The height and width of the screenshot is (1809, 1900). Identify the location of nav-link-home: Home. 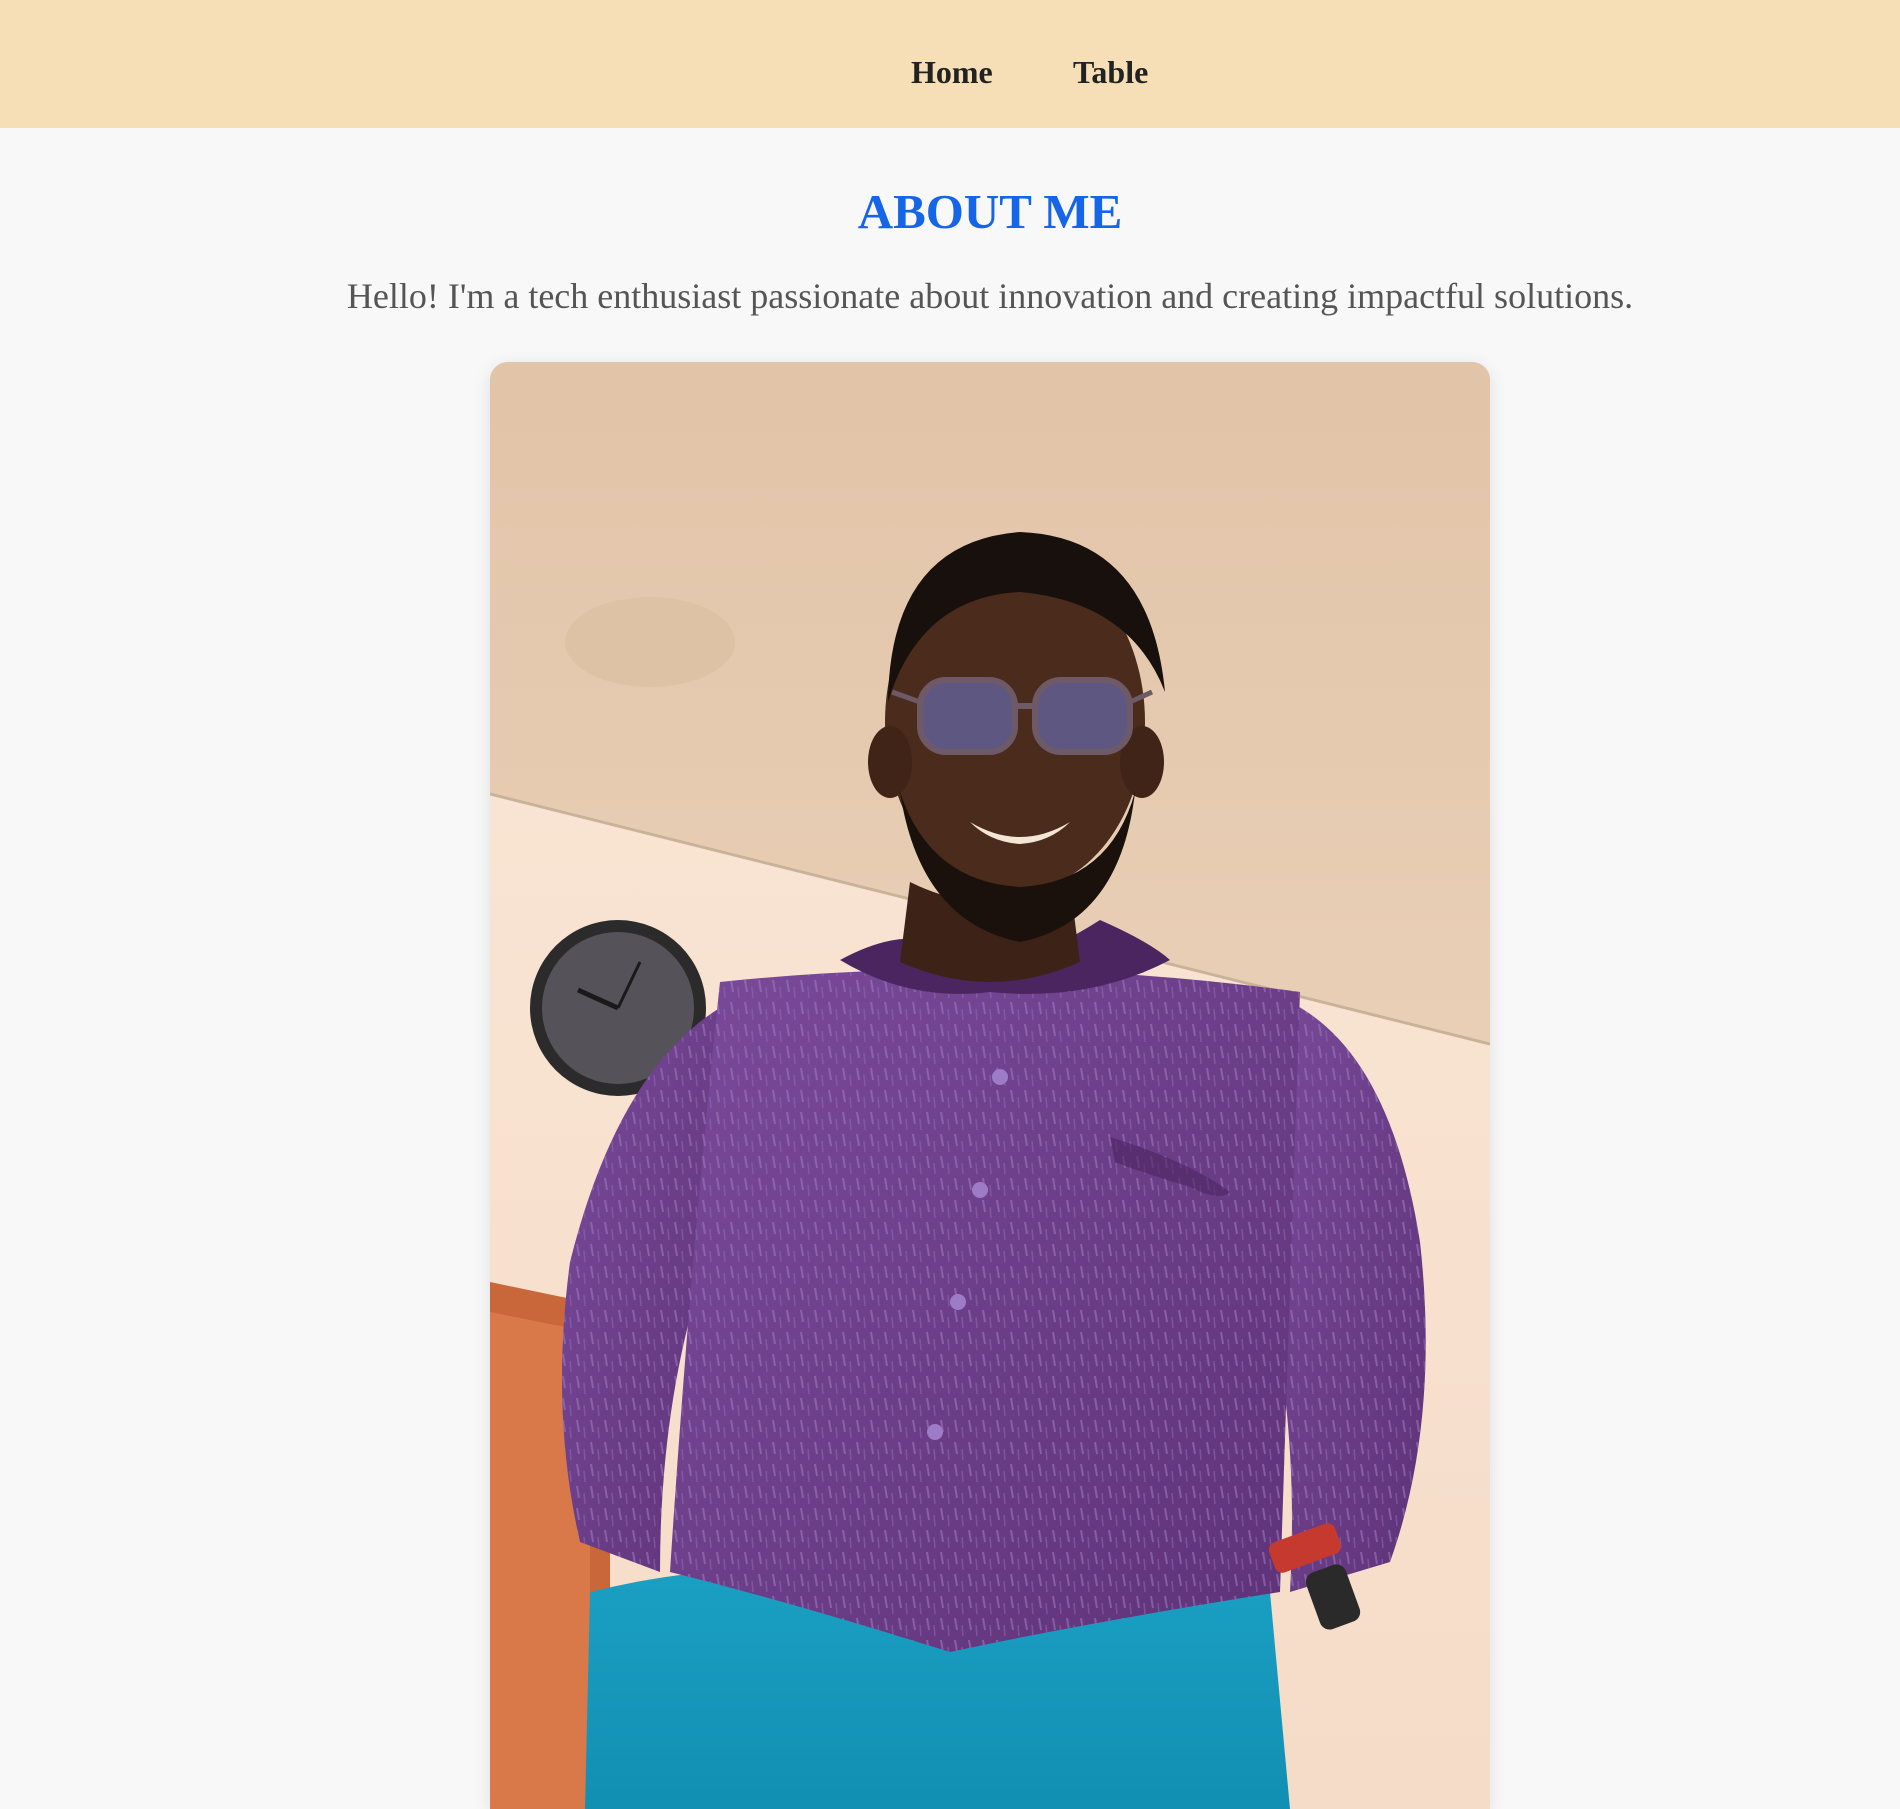
(952, 72).